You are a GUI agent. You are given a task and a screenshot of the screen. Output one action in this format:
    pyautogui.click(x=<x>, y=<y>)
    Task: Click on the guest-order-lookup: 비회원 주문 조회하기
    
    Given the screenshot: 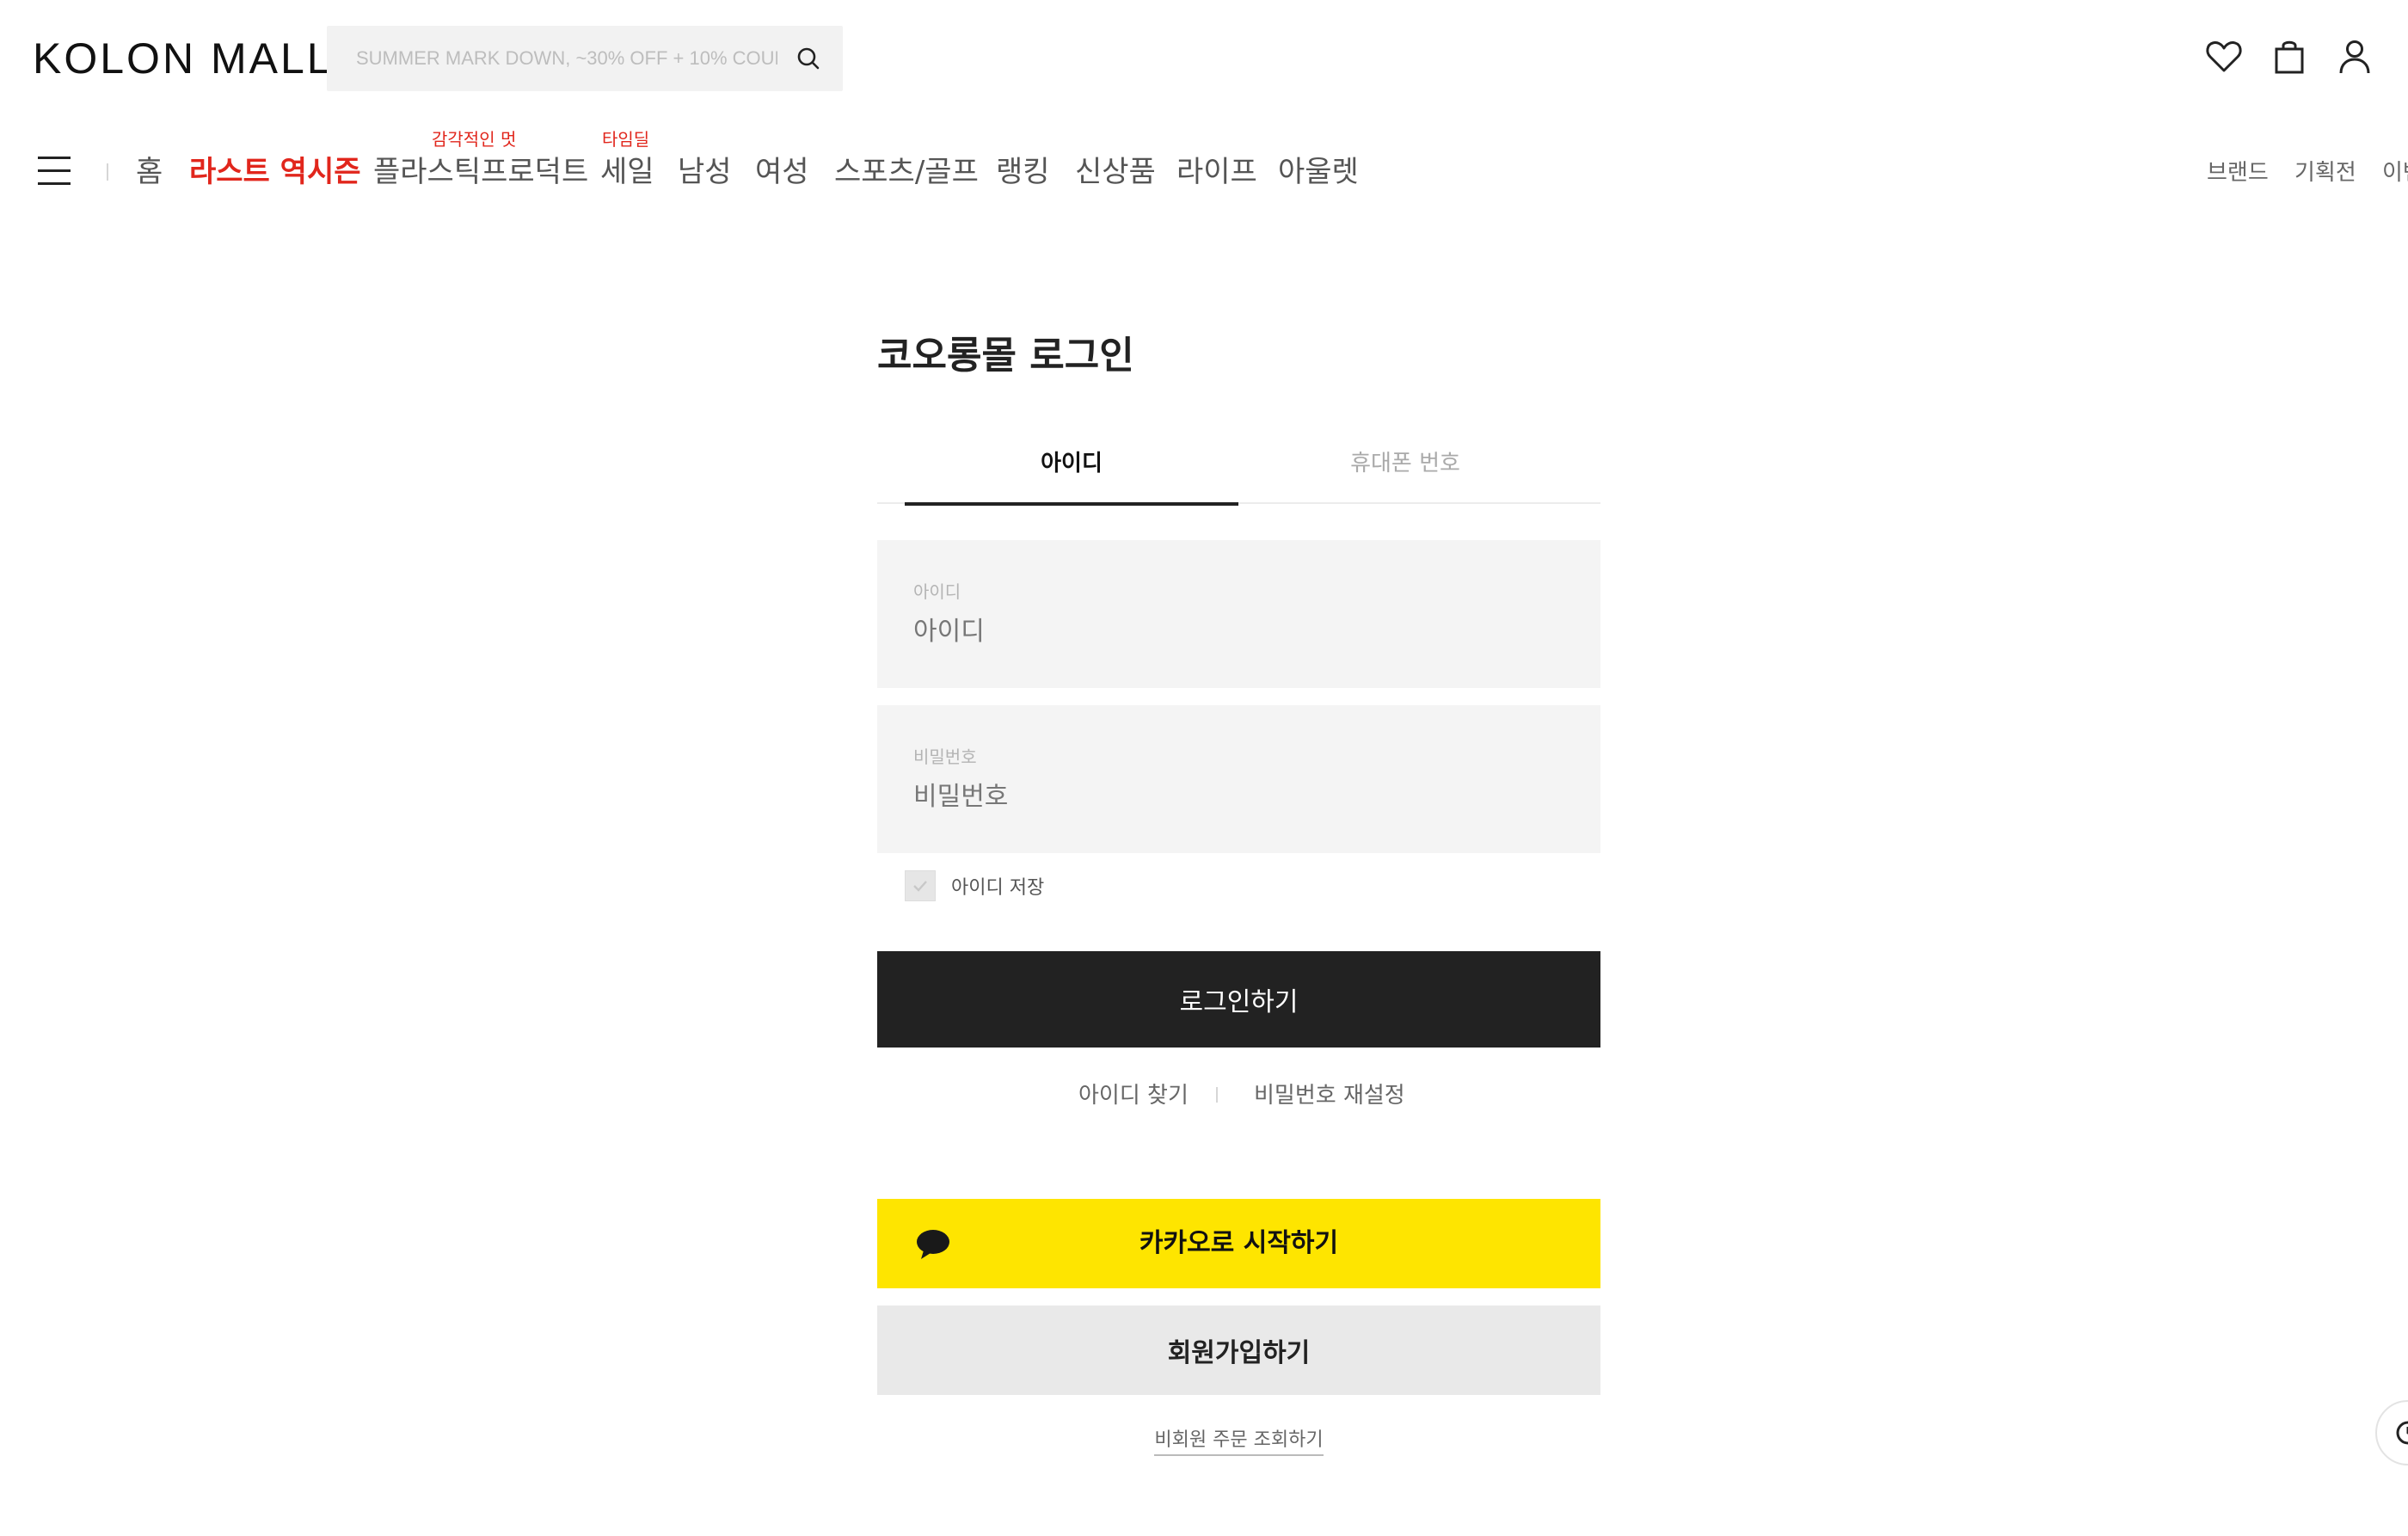 What is the action you would take?
    pyautogui.click(x=1238, y=1440)
    